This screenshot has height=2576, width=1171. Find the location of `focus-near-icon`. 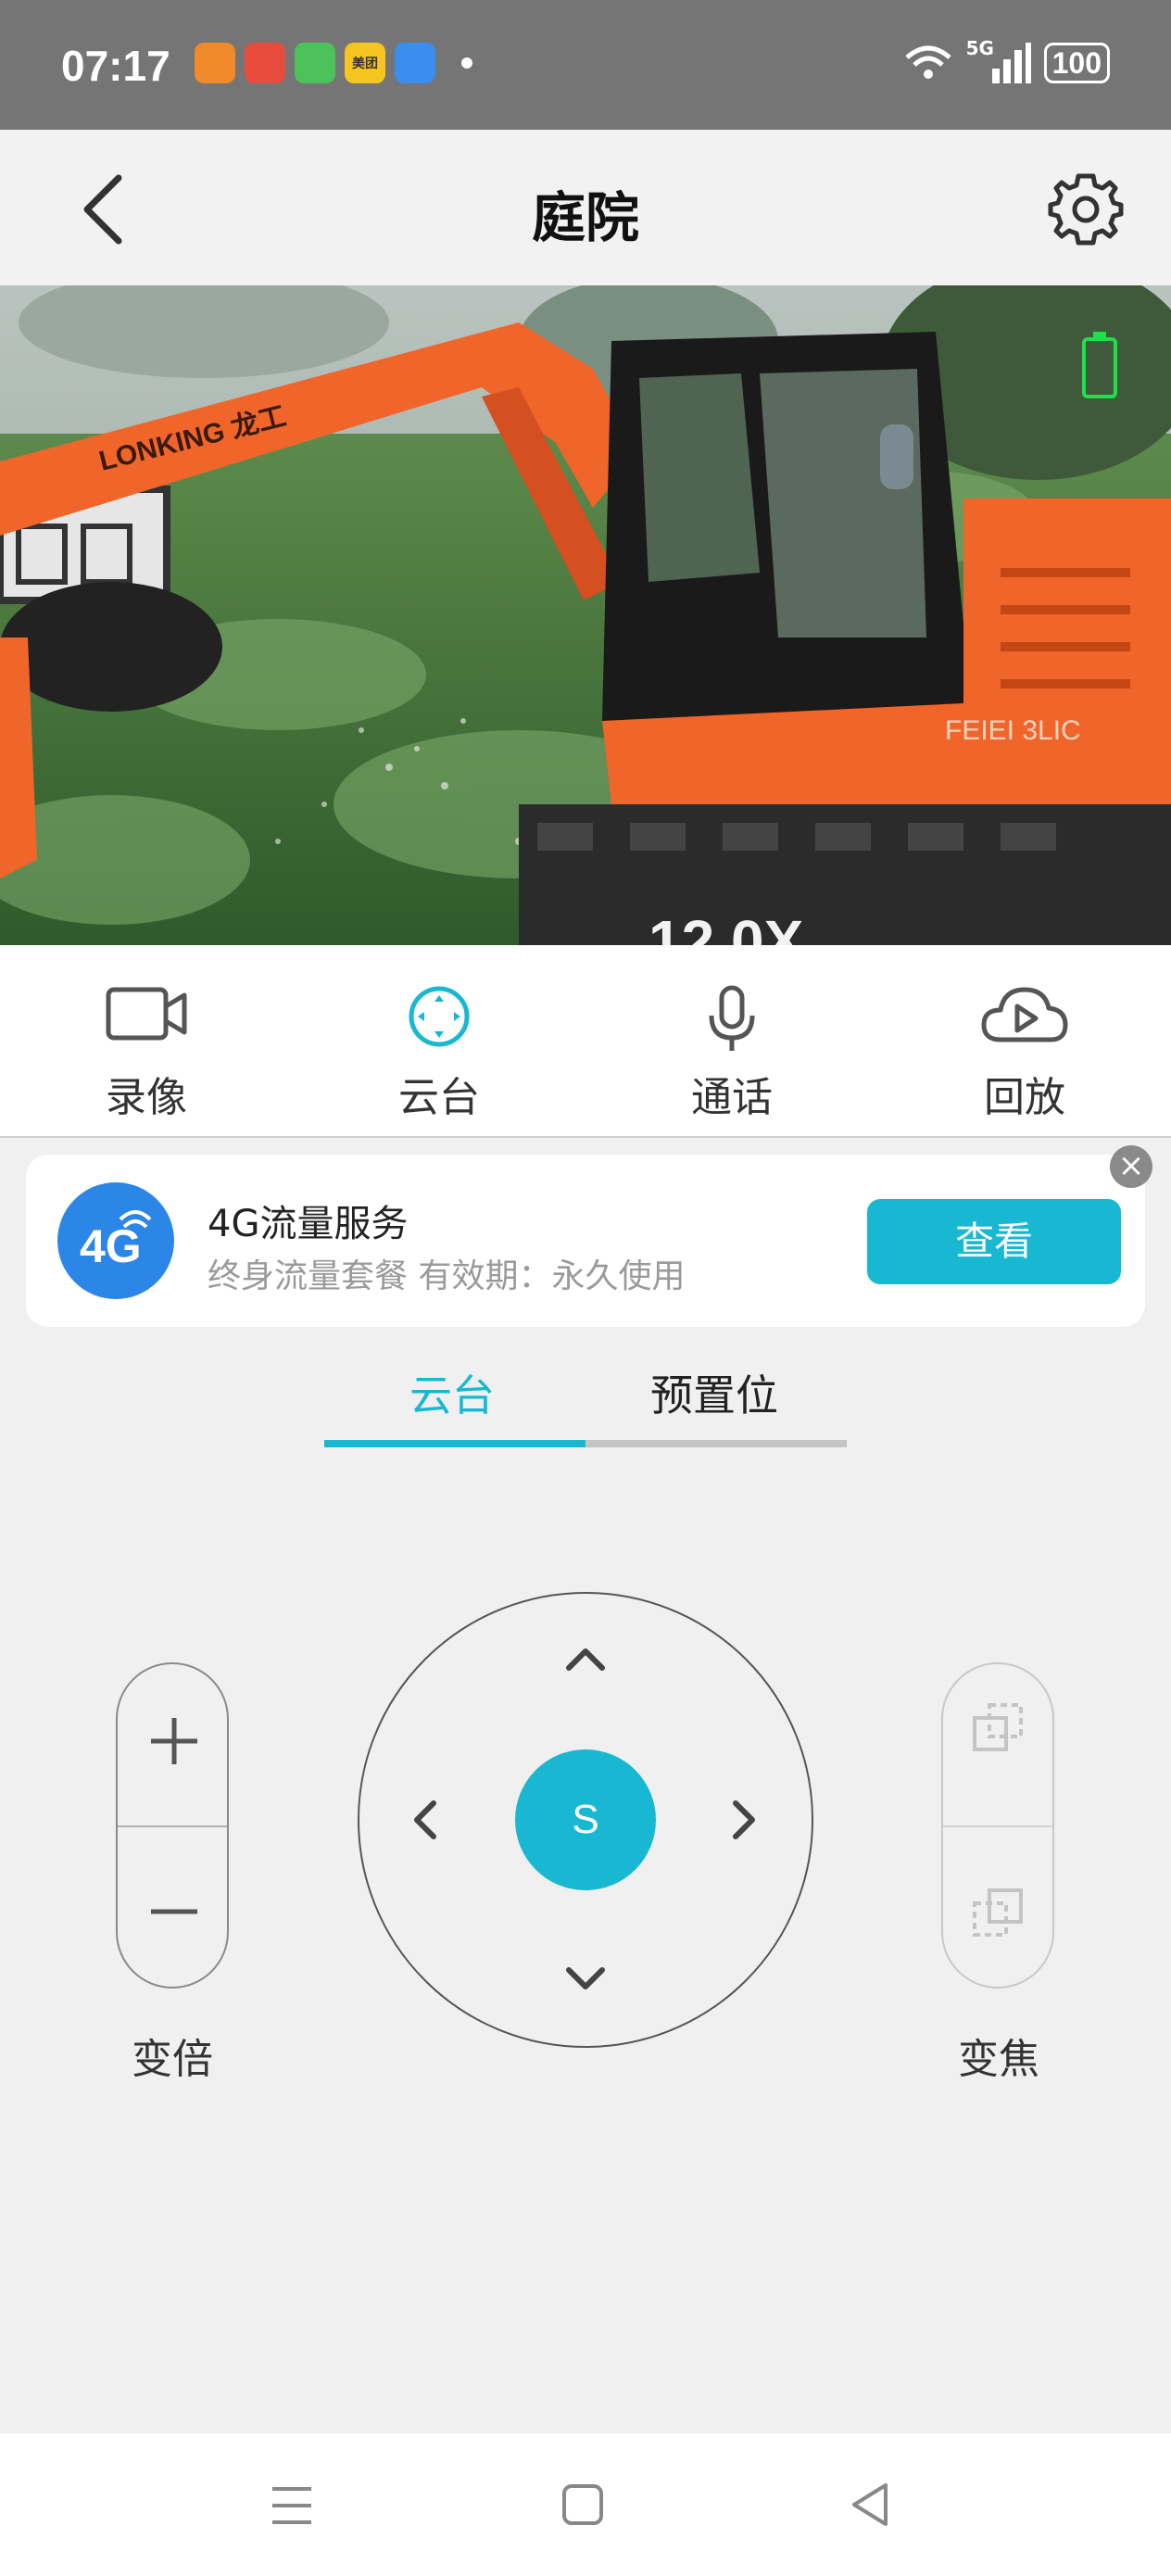

focus-near-icon is located at coordinates (1000, 1730).